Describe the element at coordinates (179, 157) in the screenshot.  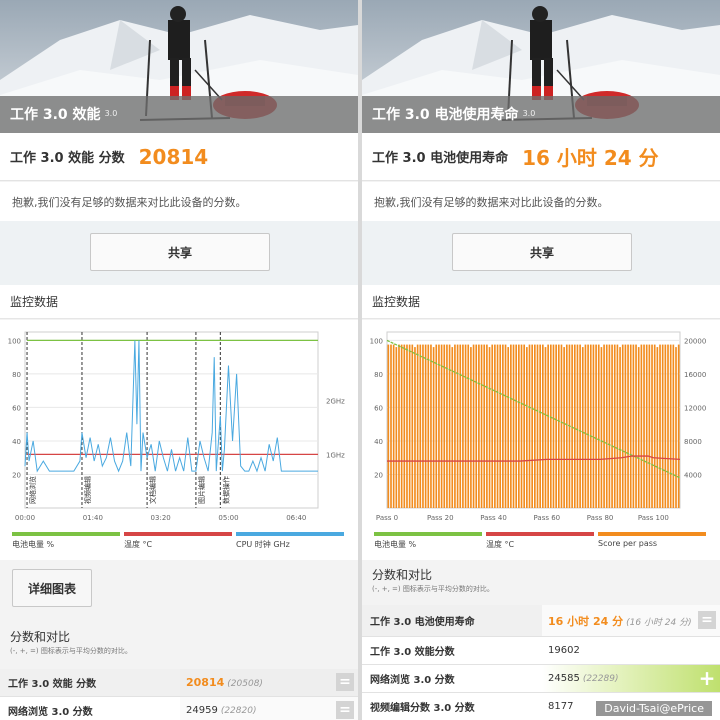
I see `score-box: 工作 3.0 效能 分数 20814` at that location.